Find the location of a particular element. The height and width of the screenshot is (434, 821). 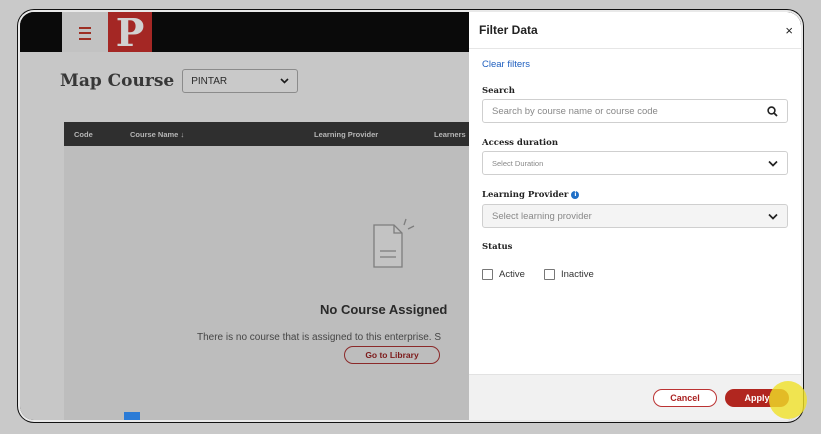

search-icon is located at coordinates (772, 111).